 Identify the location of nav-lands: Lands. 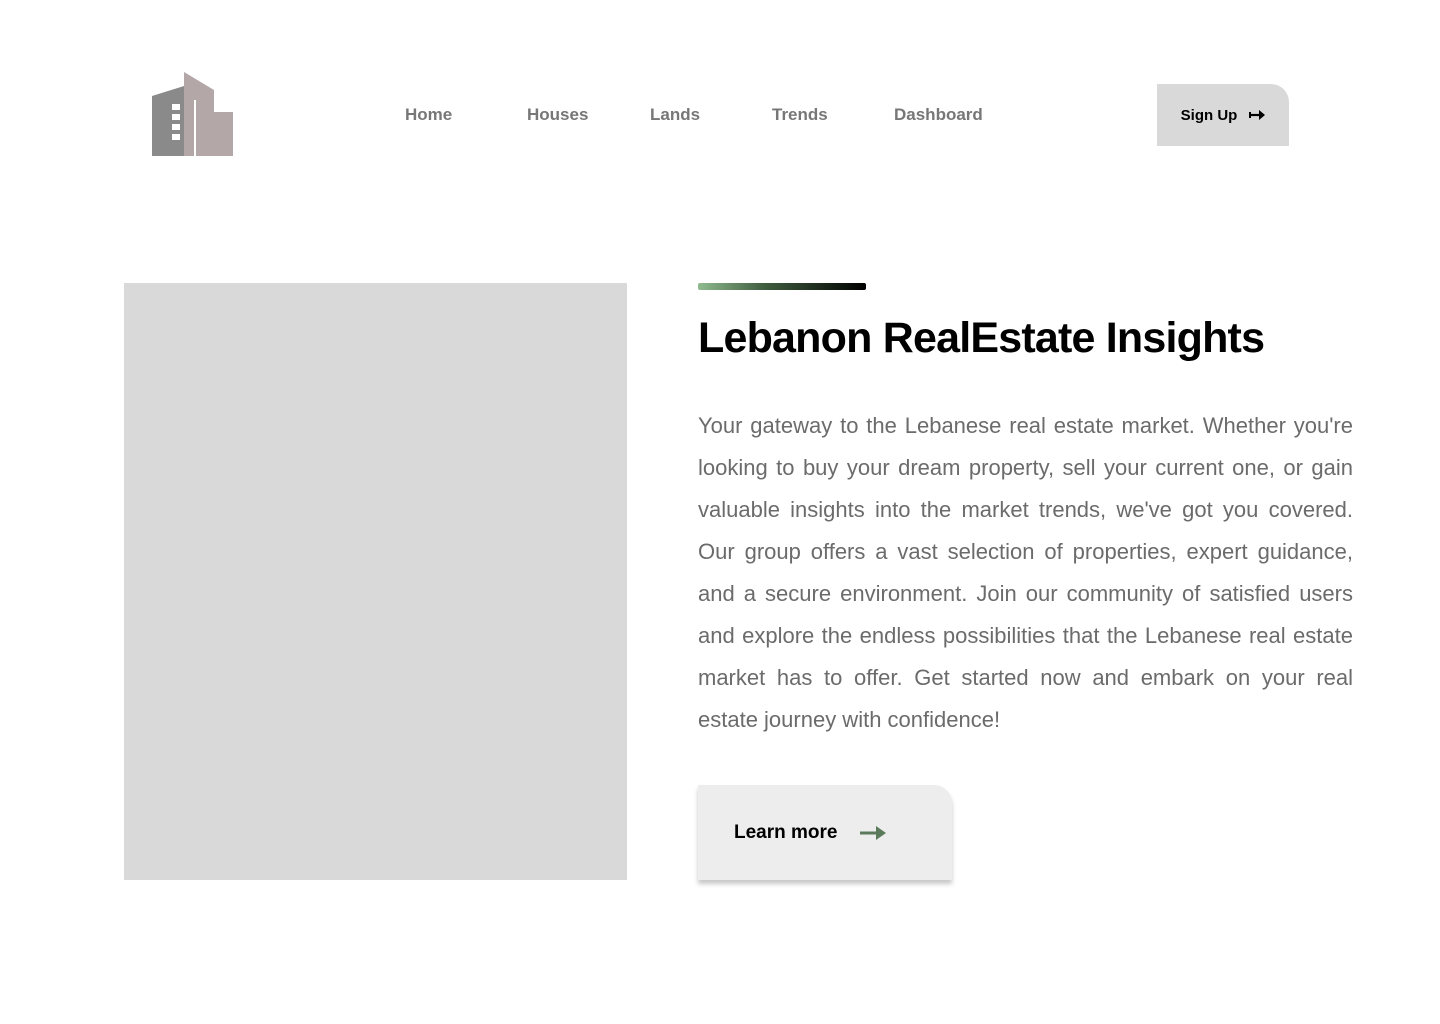
(675, 115).